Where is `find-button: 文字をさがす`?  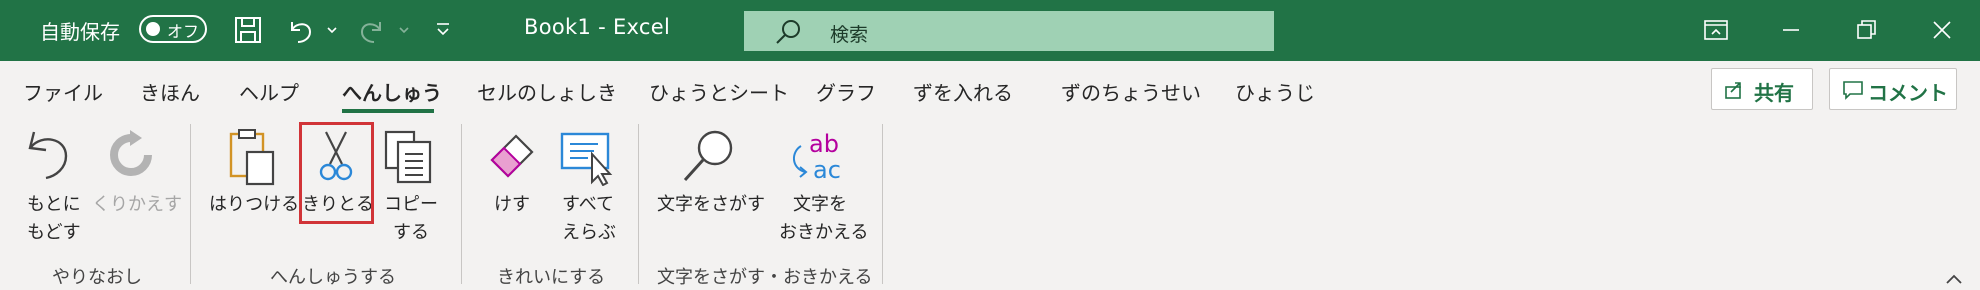
find-button: 文字をさがす is located at coordinates (713, 169).